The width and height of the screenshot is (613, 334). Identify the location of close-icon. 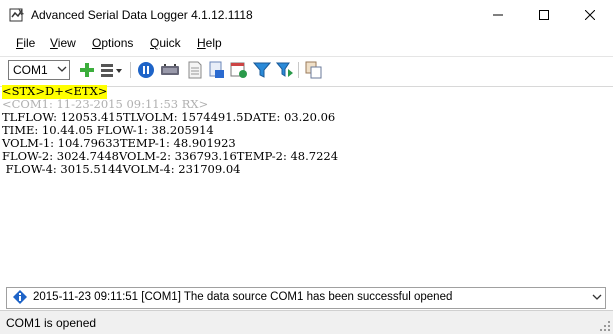
(590, 15).